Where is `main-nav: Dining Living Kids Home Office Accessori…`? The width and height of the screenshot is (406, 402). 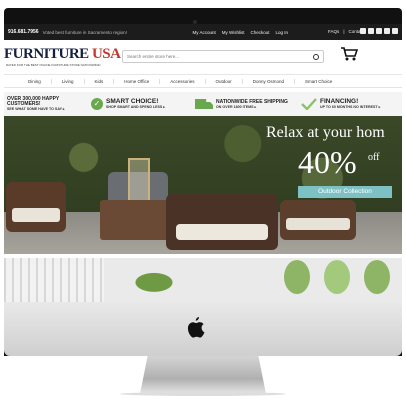
main-nav: Dining Living Kids Home Office Accessori… is located at coordinates (203, 81).